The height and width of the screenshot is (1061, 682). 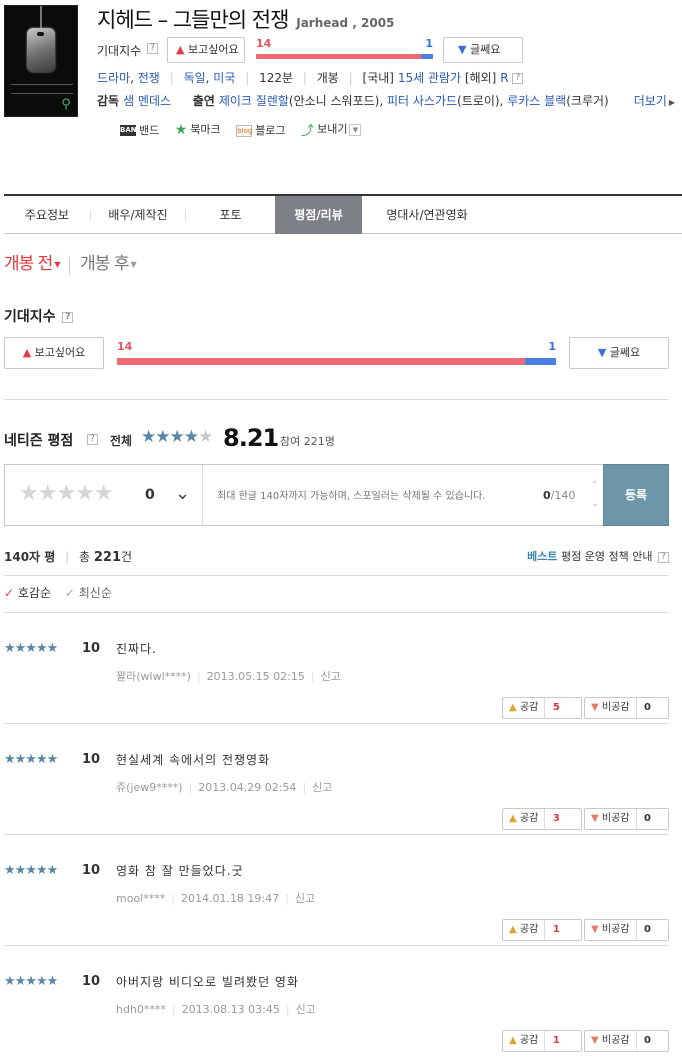 What do you see at coordinates (141, 1009) in the screenshot?
I see `review-author: hdh0****` at bounding box center [141, 1009].